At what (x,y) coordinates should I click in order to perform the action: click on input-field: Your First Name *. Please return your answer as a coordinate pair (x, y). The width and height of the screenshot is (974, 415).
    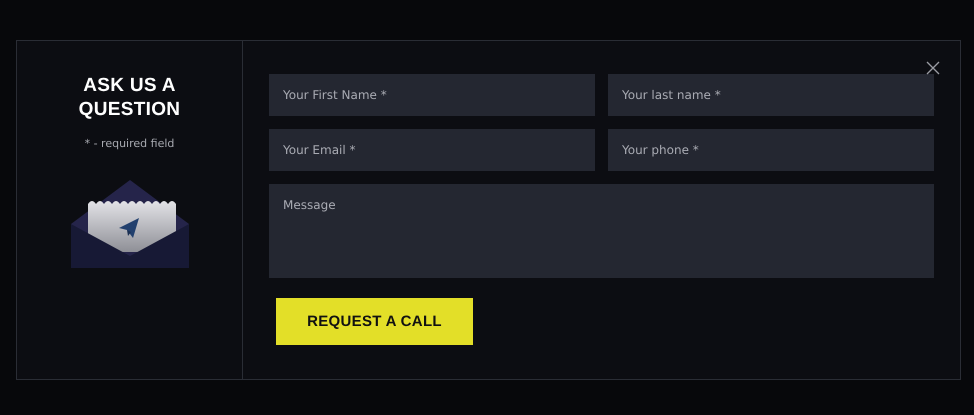
    Looking at the image, I should click on (432, 95).